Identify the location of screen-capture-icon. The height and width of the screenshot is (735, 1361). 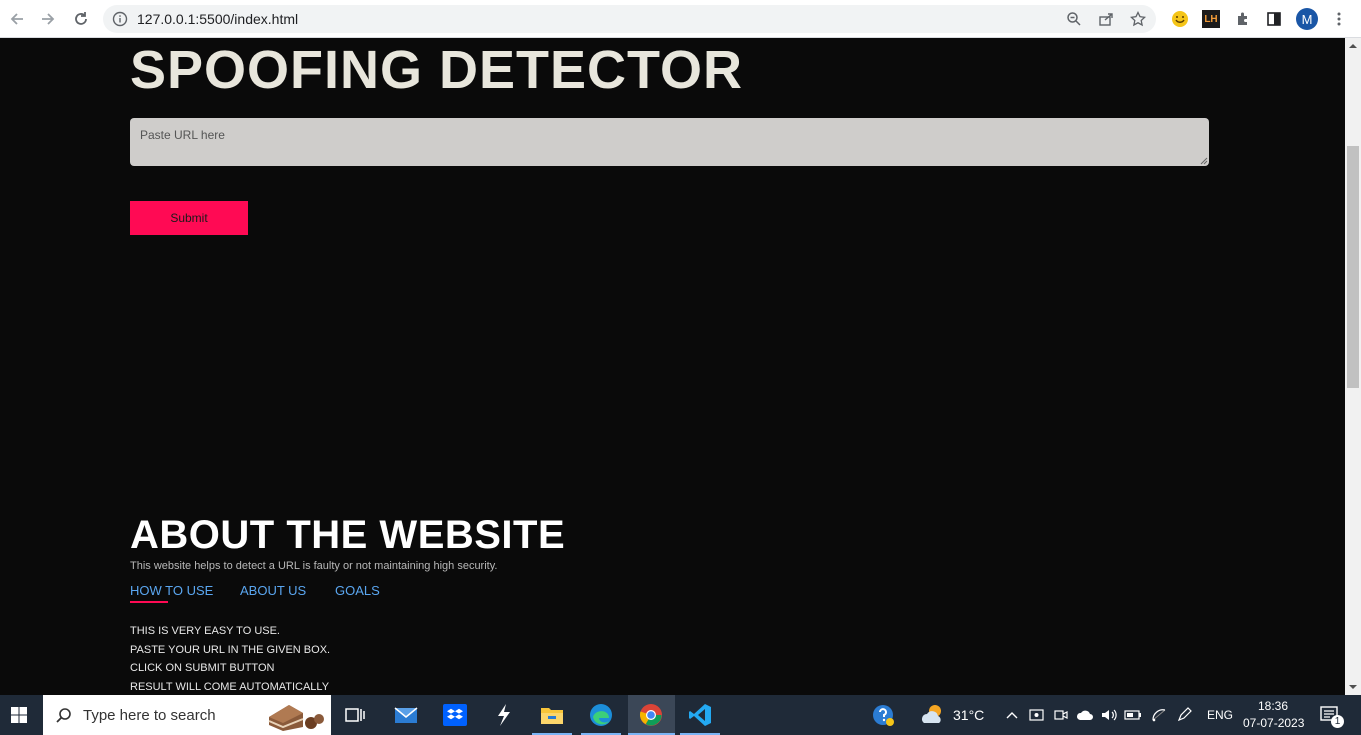
(1036, 715).